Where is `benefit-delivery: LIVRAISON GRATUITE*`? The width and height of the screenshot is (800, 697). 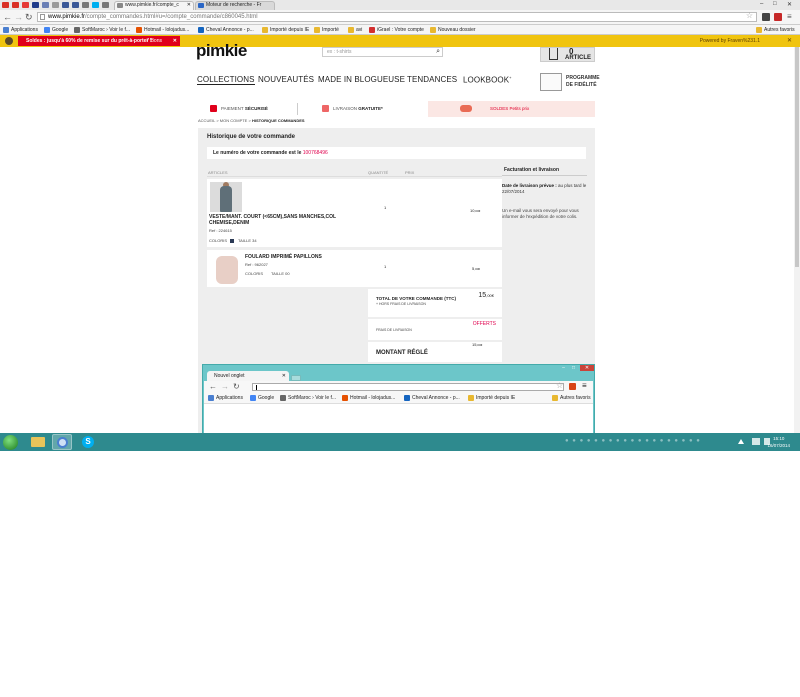 benefit-delivery: LIVRAISON GRATUITE* is located at coordinates (352, 109).